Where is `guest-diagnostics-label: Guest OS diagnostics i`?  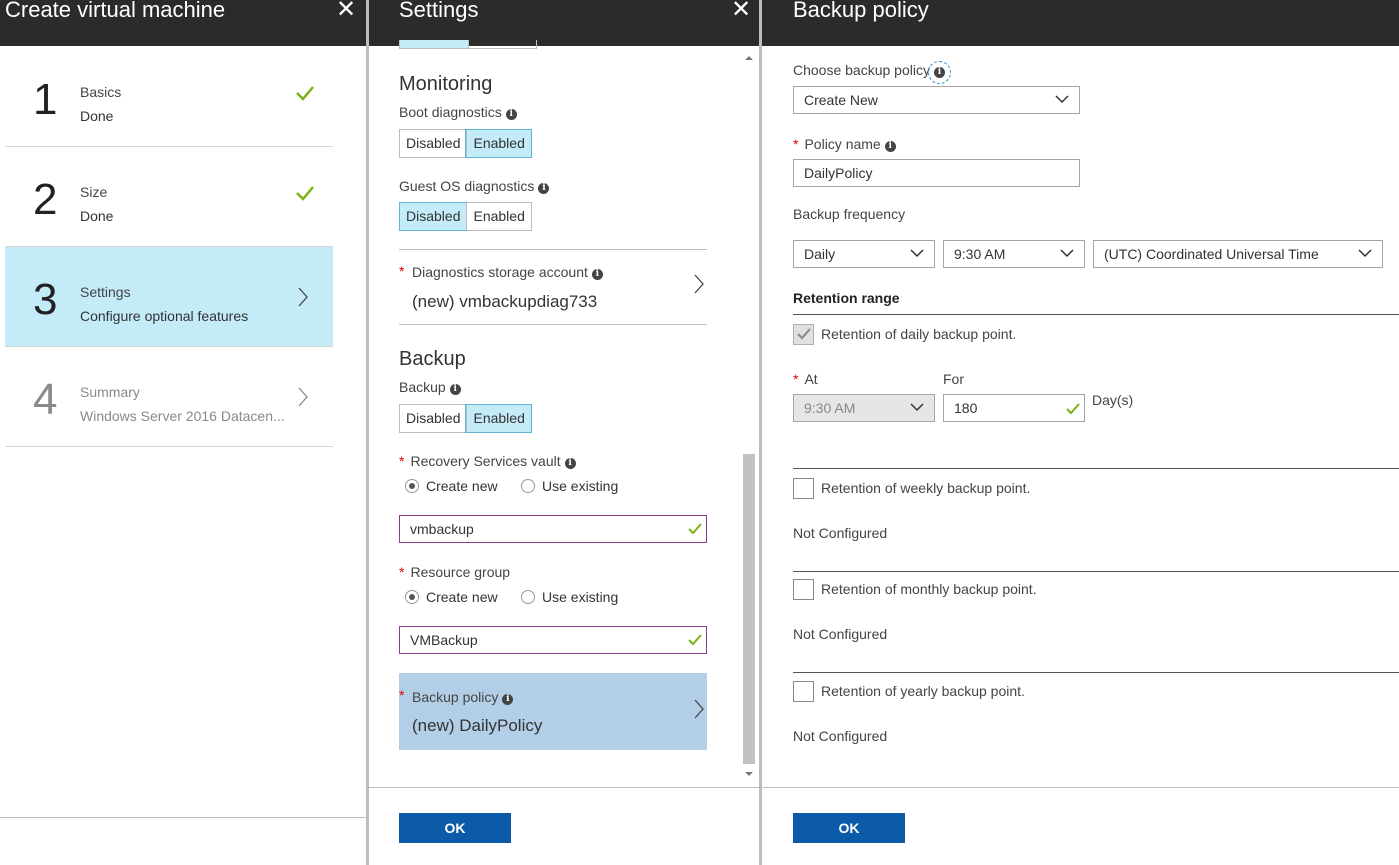
guest-diagnostics-label: Guest OS diagnostics i is located at coordinates (474, 186).